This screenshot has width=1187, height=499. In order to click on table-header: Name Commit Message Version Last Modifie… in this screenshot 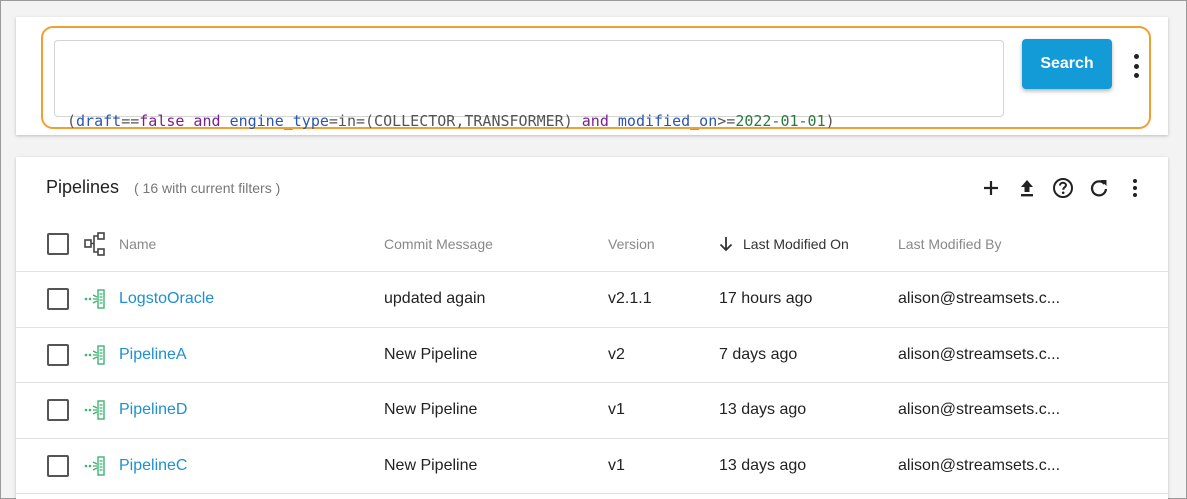, I will do `click(592, 244)`.